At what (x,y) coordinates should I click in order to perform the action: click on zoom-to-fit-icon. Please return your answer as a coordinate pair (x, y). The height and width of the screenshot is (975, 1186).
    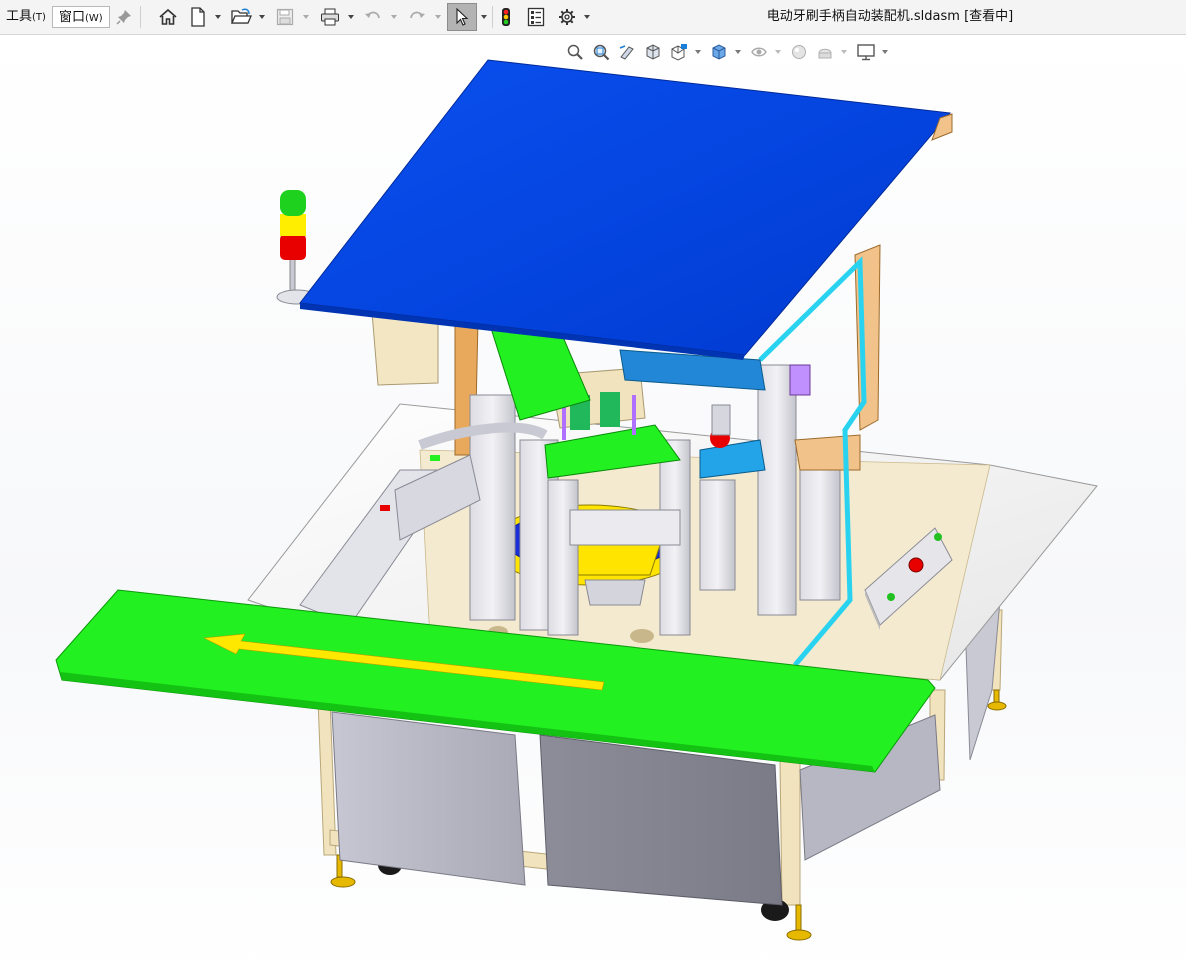
    Looking at the image, I should click on (575, 52).